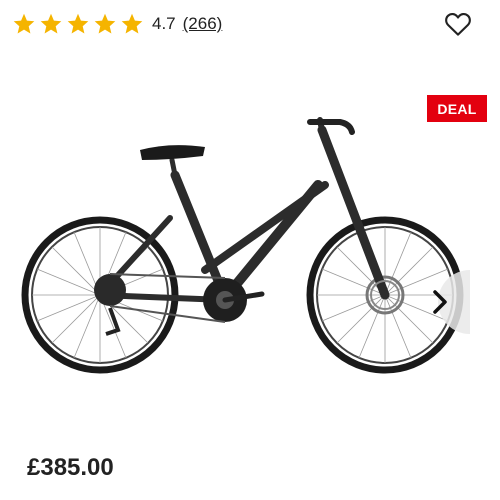 This screenshot has height=500, width=500. What do you see at coordinates (164, 23) in the screenshot?
I see `rating-value: 4.7` at bounding box center [164, 23].